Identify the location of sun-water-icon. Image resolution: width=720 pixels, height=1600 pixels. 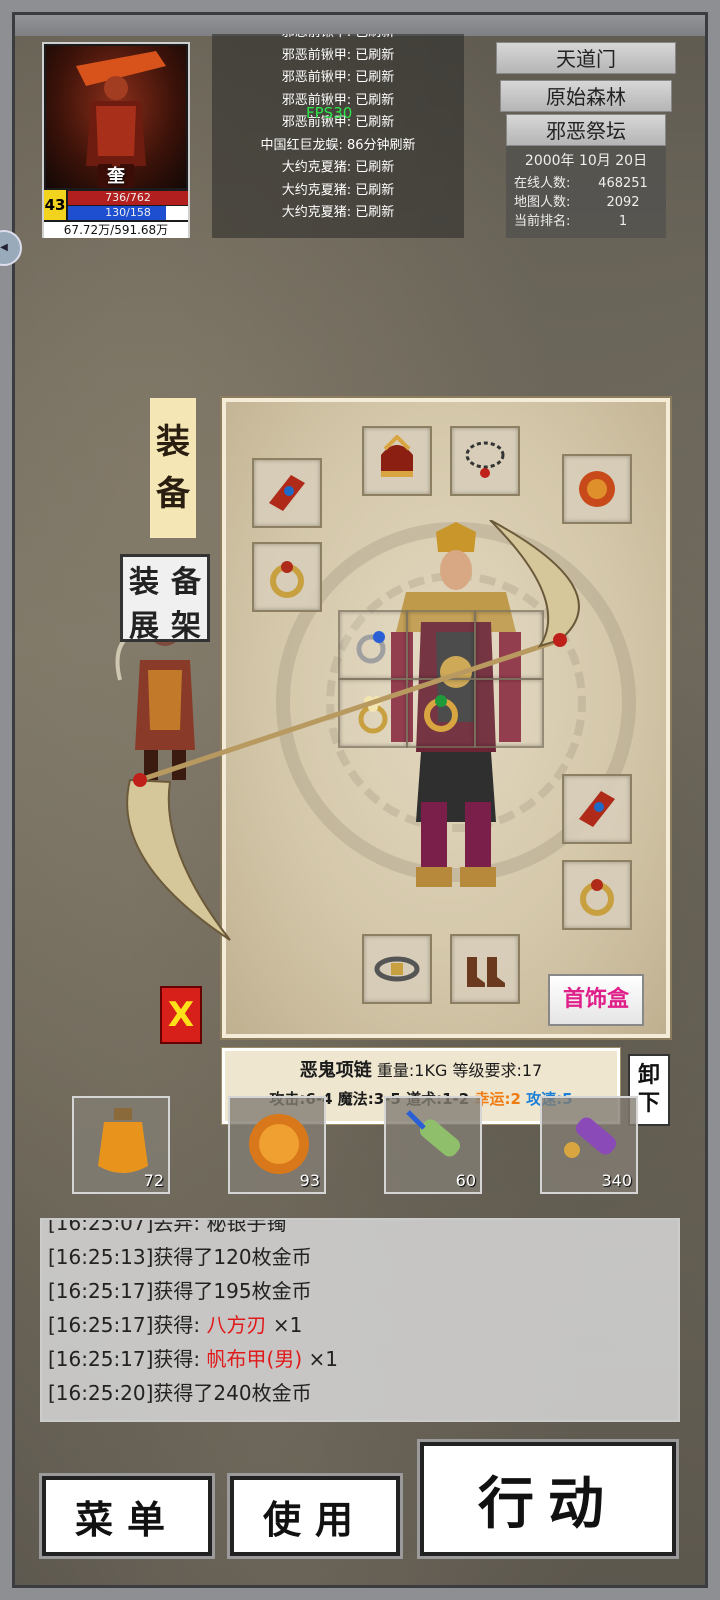
(279, 1144).